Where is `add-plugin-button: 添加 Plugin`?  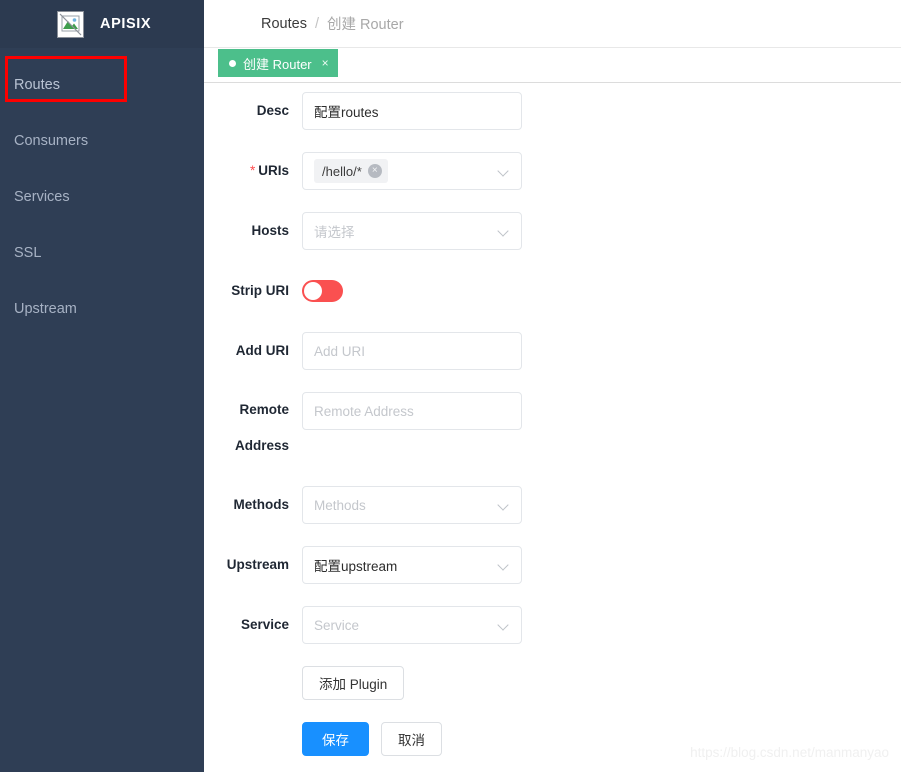 add-plugin-button: 添加 Plugin is located at coordinates (353, 683).